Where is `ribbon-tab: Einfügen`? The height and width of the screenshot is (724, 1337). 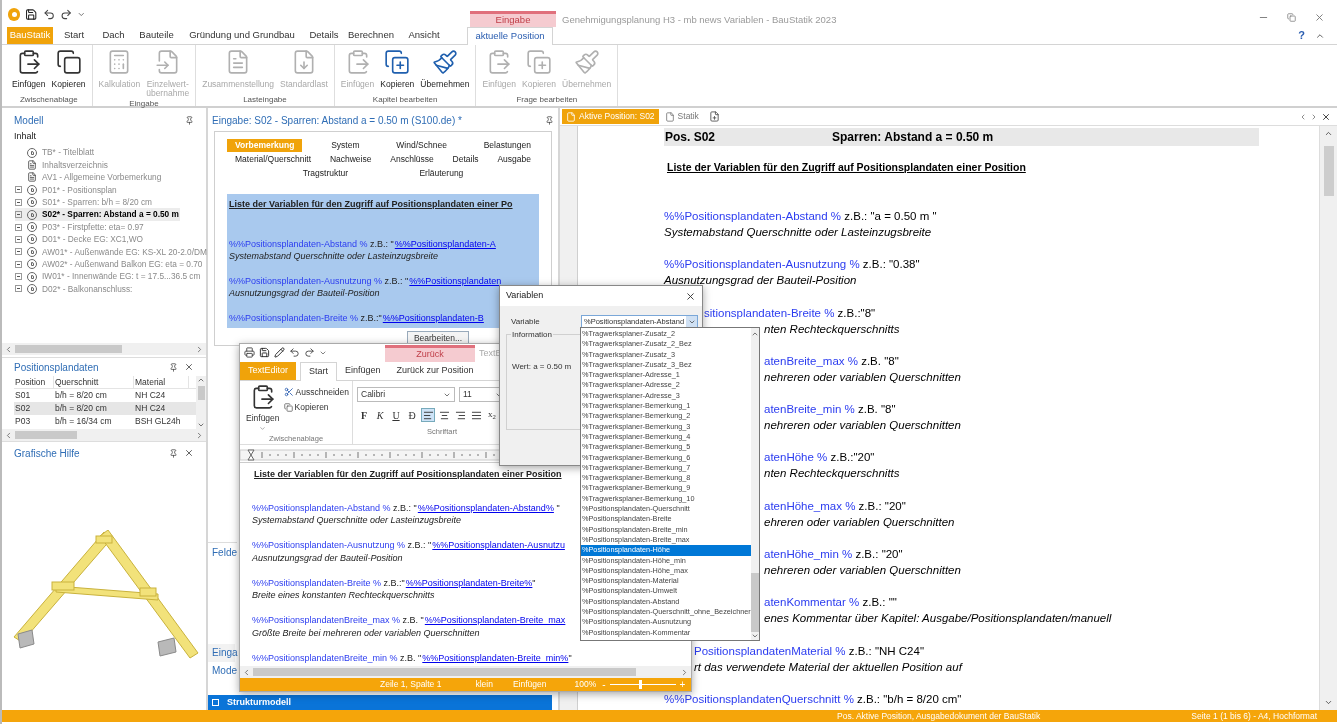 ribbon-tab: Einfügen is located at coordinates (363, 371).